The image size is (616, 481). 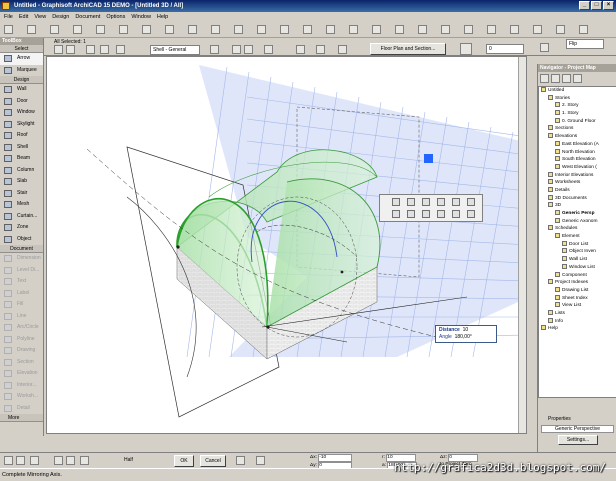 What do you see at coordinates (261, 29) in the screenshot?
I see `teamwork-icon` at bounding box center [261, 29].